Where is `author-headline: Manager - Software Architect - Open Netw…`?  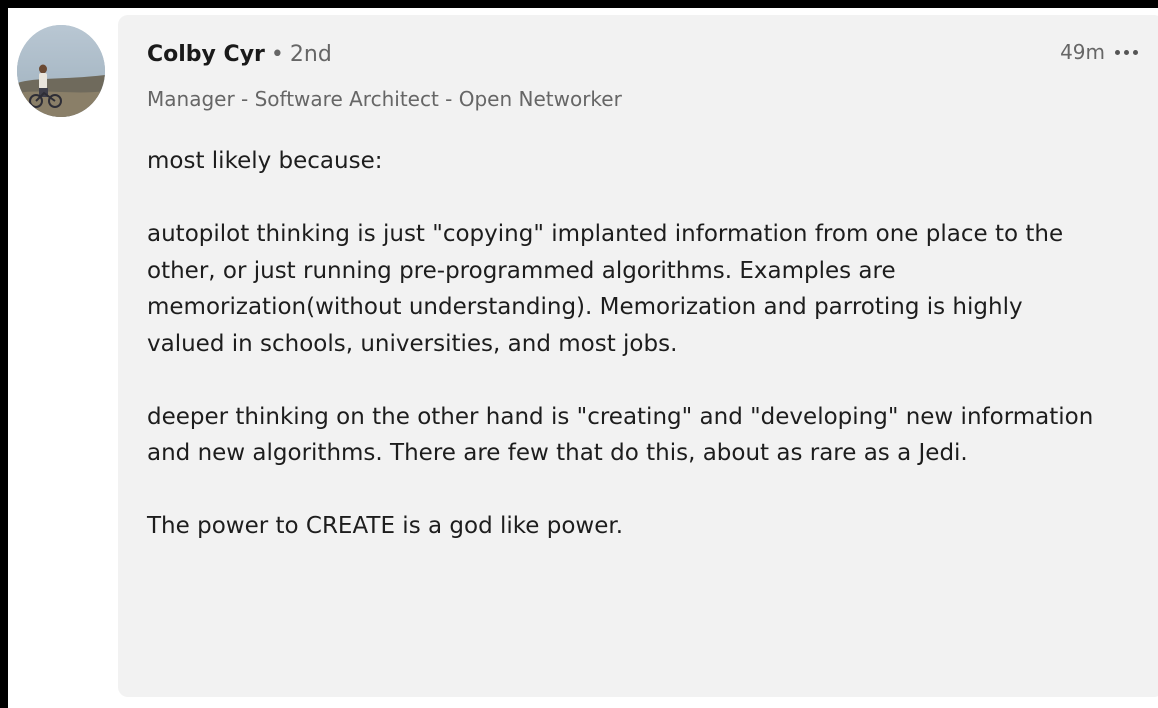 author-headline: Manager - Software Architect - Open Netw… is located at coordinates (384, 99).